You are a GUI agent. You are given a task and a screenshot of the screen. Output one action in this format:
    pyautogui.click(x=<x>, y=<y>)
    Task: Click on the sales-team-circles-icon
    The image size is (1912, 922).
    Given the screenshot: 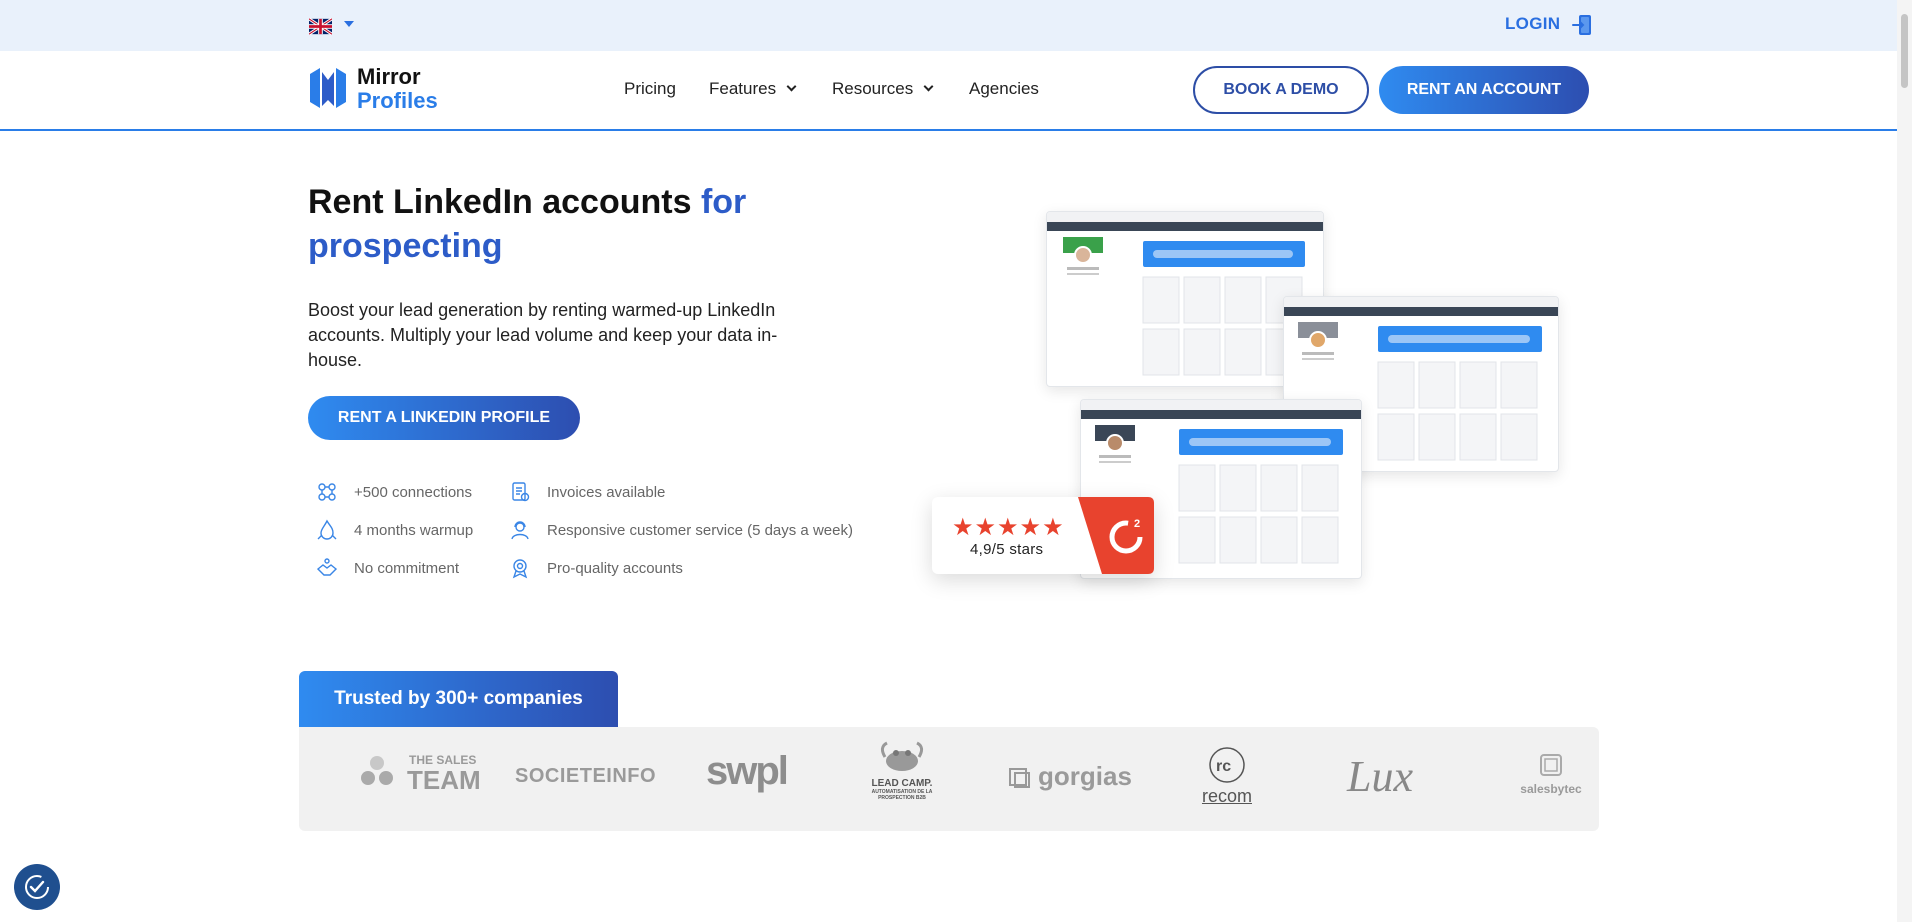 What is the action you would take?
    pyautogui.click(x=377, y=770)
    